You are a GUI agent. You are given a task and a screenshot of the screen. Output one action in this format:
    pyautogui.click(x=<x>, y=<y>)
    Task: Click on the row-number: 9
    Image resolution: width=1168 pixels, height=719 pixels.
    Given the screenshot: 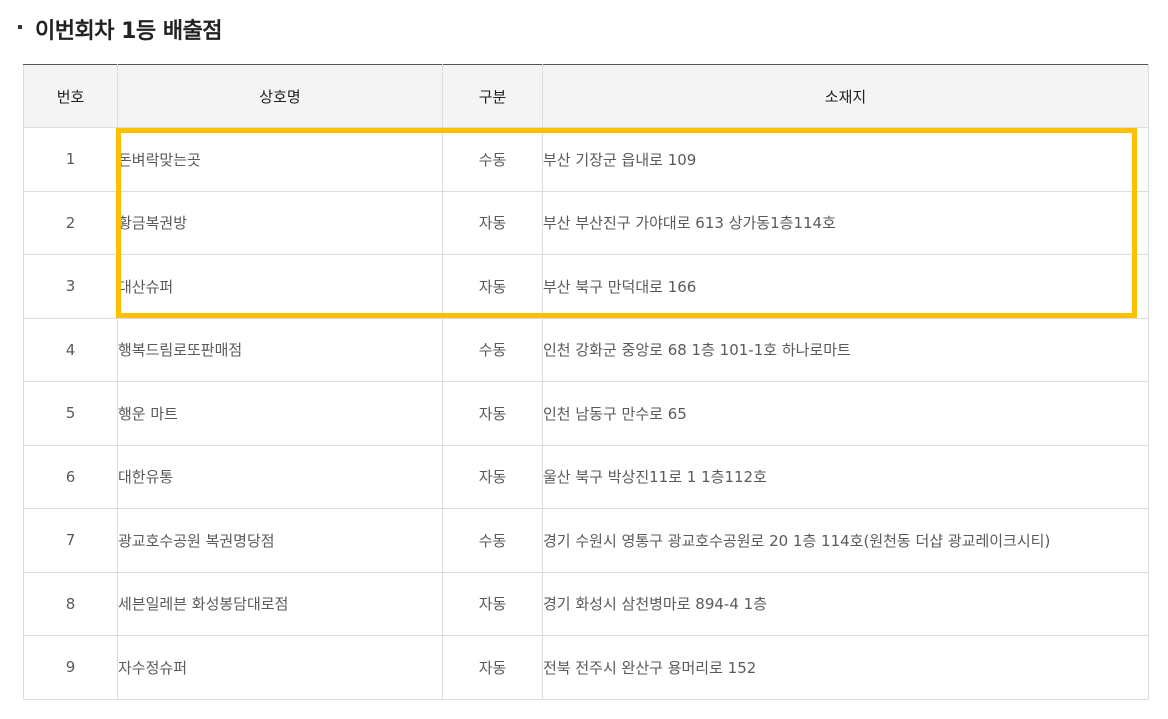 What is the action you would take?
    pyautogui.click(x=70, y=667)
    